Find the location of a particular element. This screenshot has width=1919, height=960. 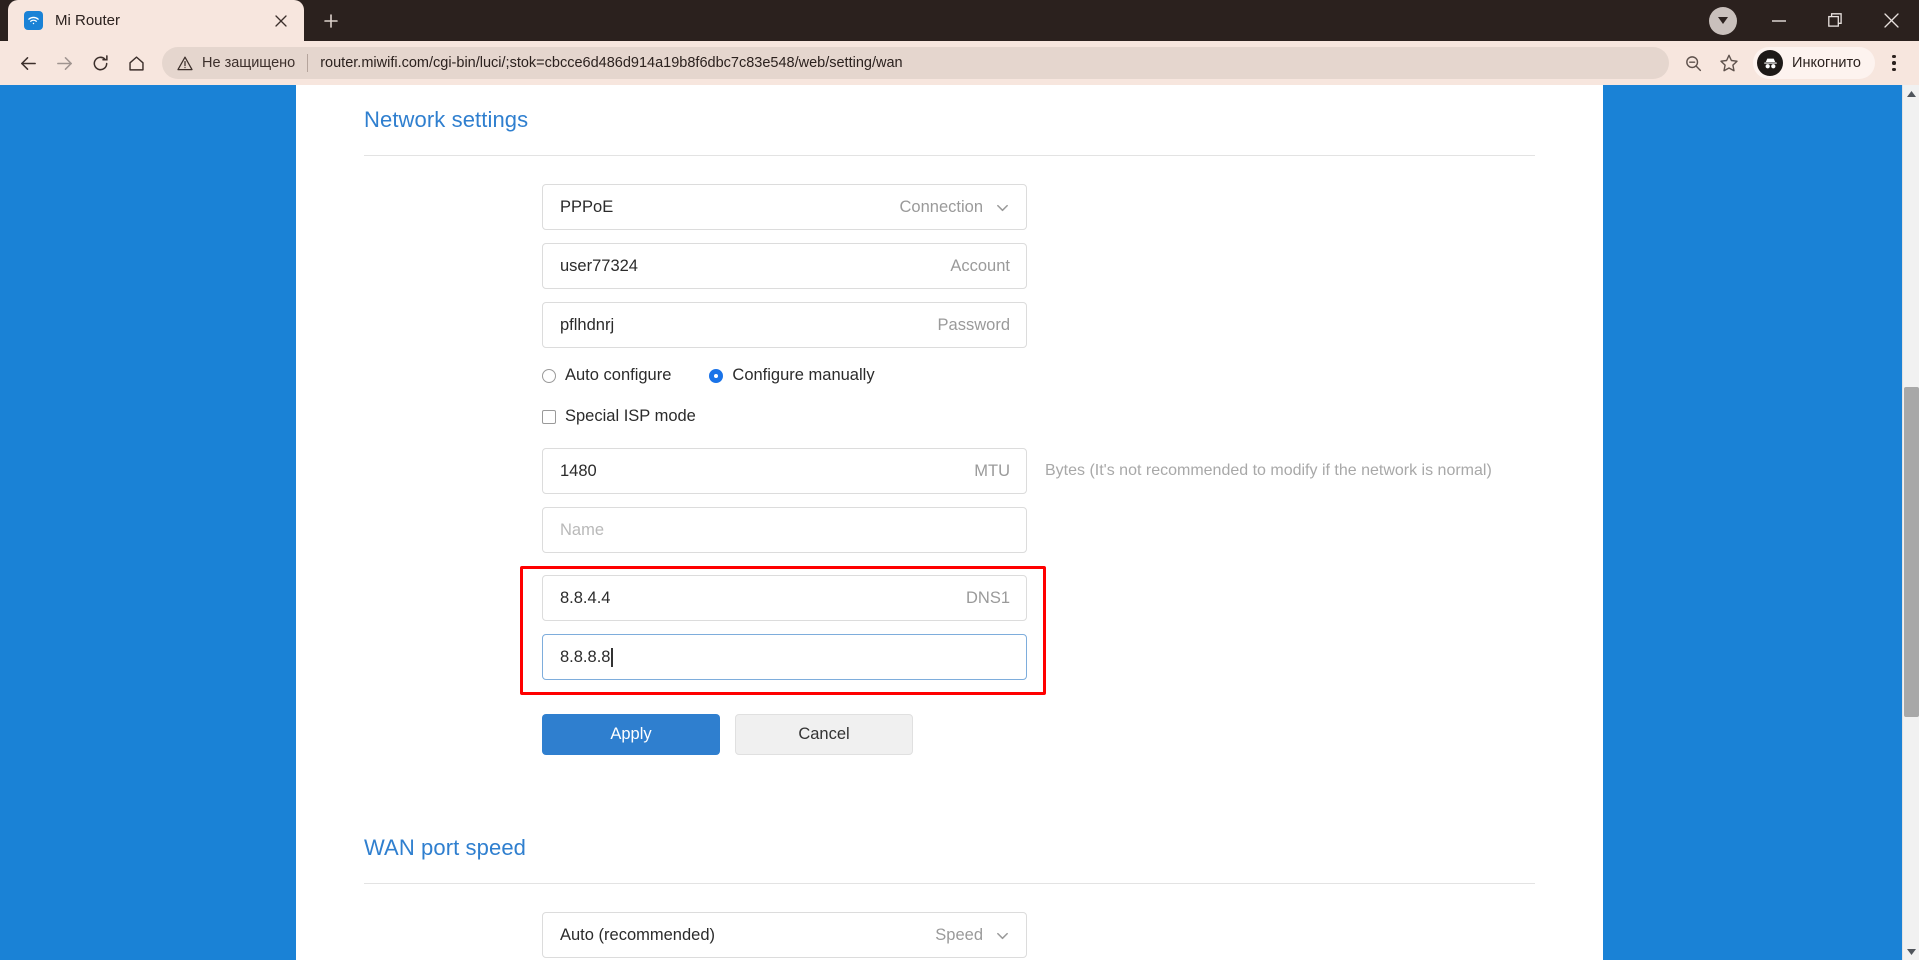

radio-auto-configure: Auto configure is located at coordinates (606, 375).